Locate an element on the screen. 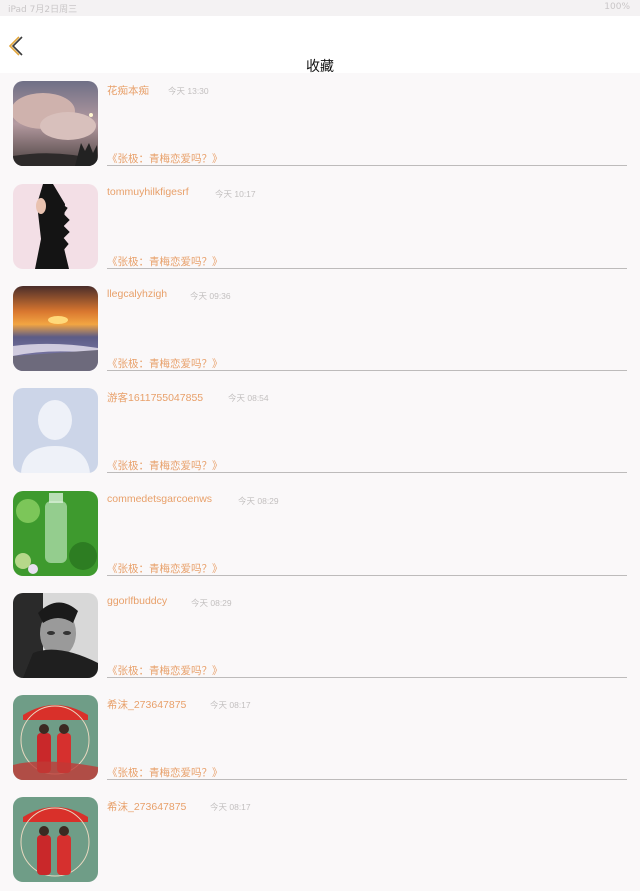 This screenshot has width=640, height=891. status-bar-battery: 100% is located at coordinates (617, 7).